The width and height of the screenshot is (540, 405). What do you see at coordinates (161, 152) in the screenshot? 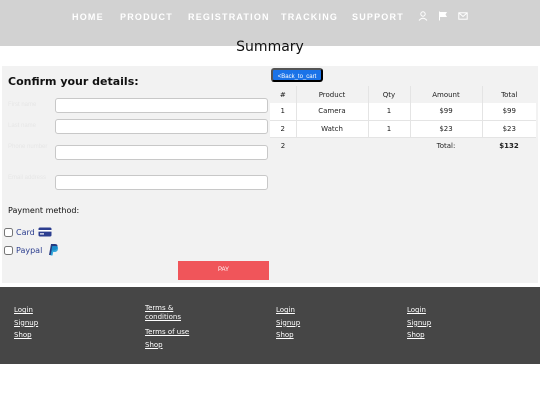
I see `phone-number-field` at bounding box center [161, 152].